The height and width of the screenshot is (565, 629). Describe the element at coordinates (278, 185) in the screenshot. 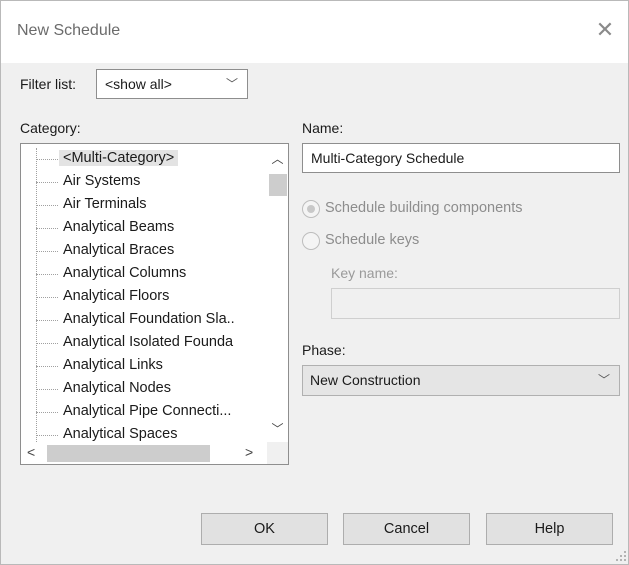

I see `vertical-scroll-thumb` at that location.